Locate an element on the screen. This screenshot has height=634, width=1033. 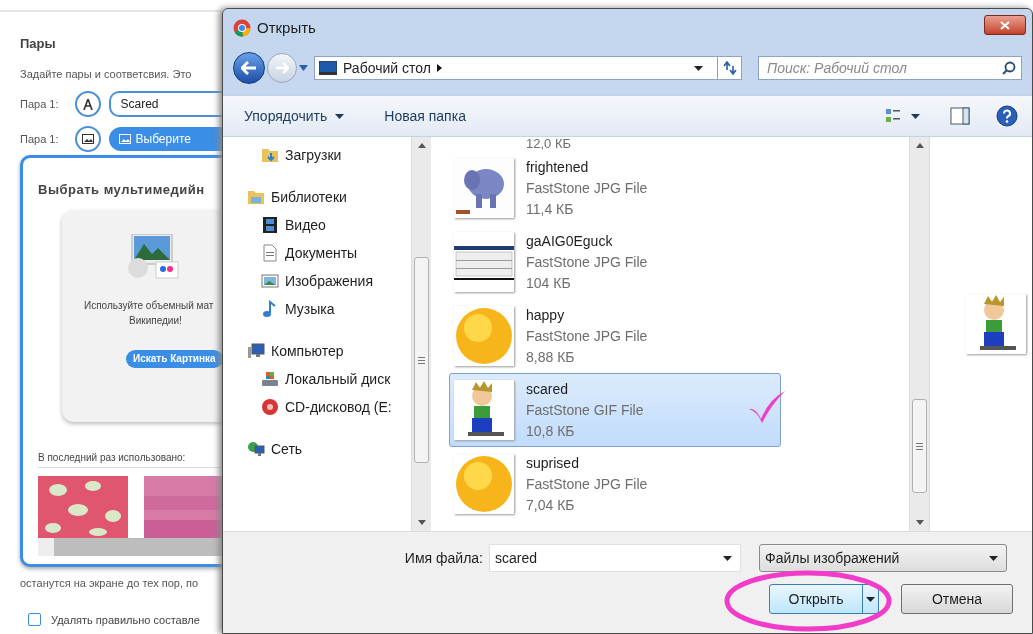
chevron-icon is located at coordinates (439, 68).